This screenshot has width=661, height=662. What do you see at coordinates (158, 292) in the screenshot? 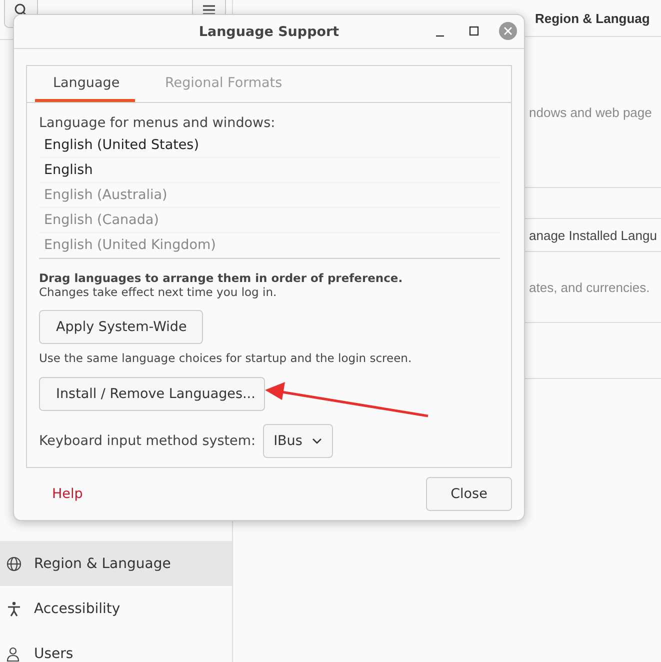
I see `change-note: Changes take effect next time you log in.` at bounding box center [158, 292].